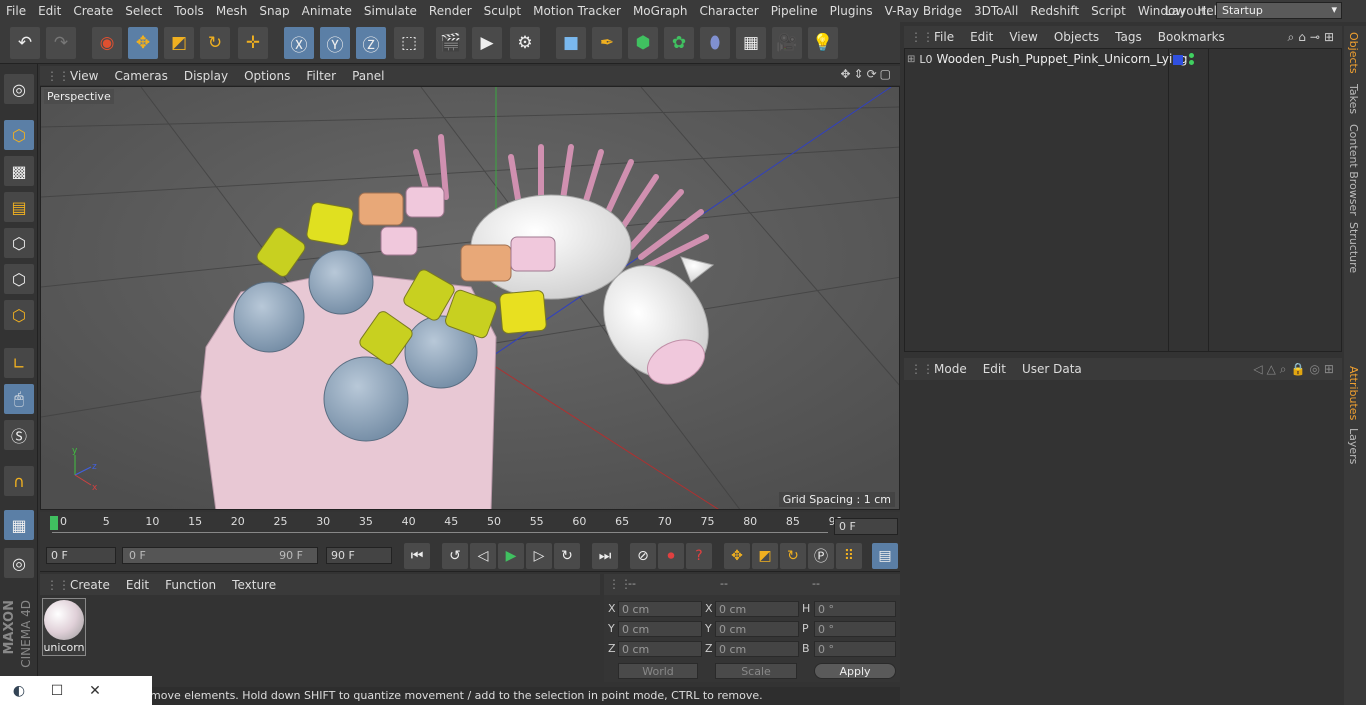 The image size is (1366, 705). I want to click on start-frame-field: 0 F, so click(81, 555).